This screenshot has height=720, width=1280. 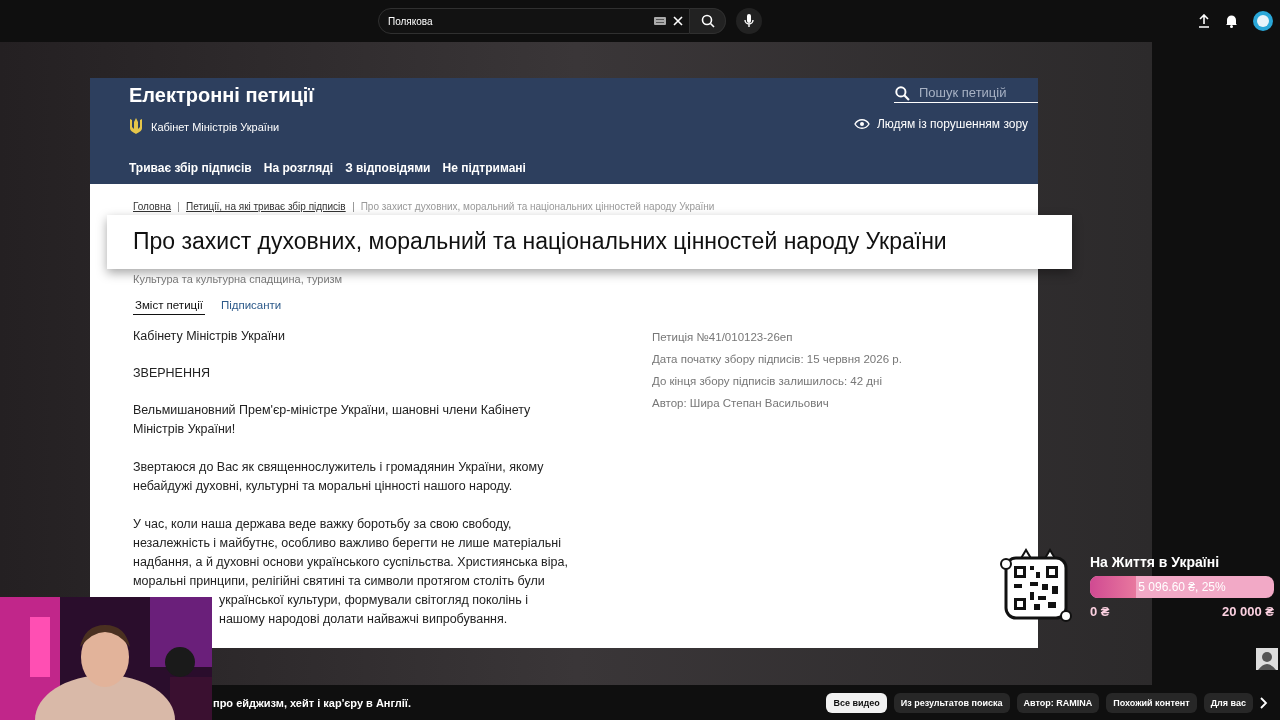 I want to click on text-line: нашому народові долати найважчі випробування., so click(x=363, y=619).